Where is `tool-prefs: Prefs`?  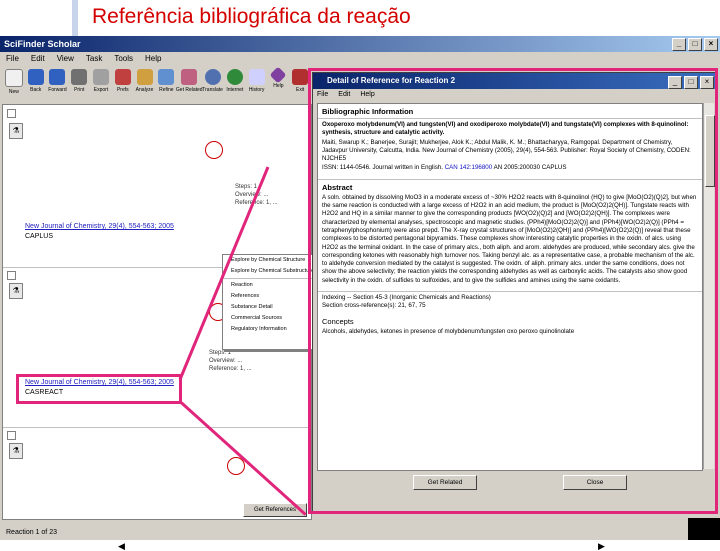 tool-prefs: Prefs is located at coordinates (123, 83).